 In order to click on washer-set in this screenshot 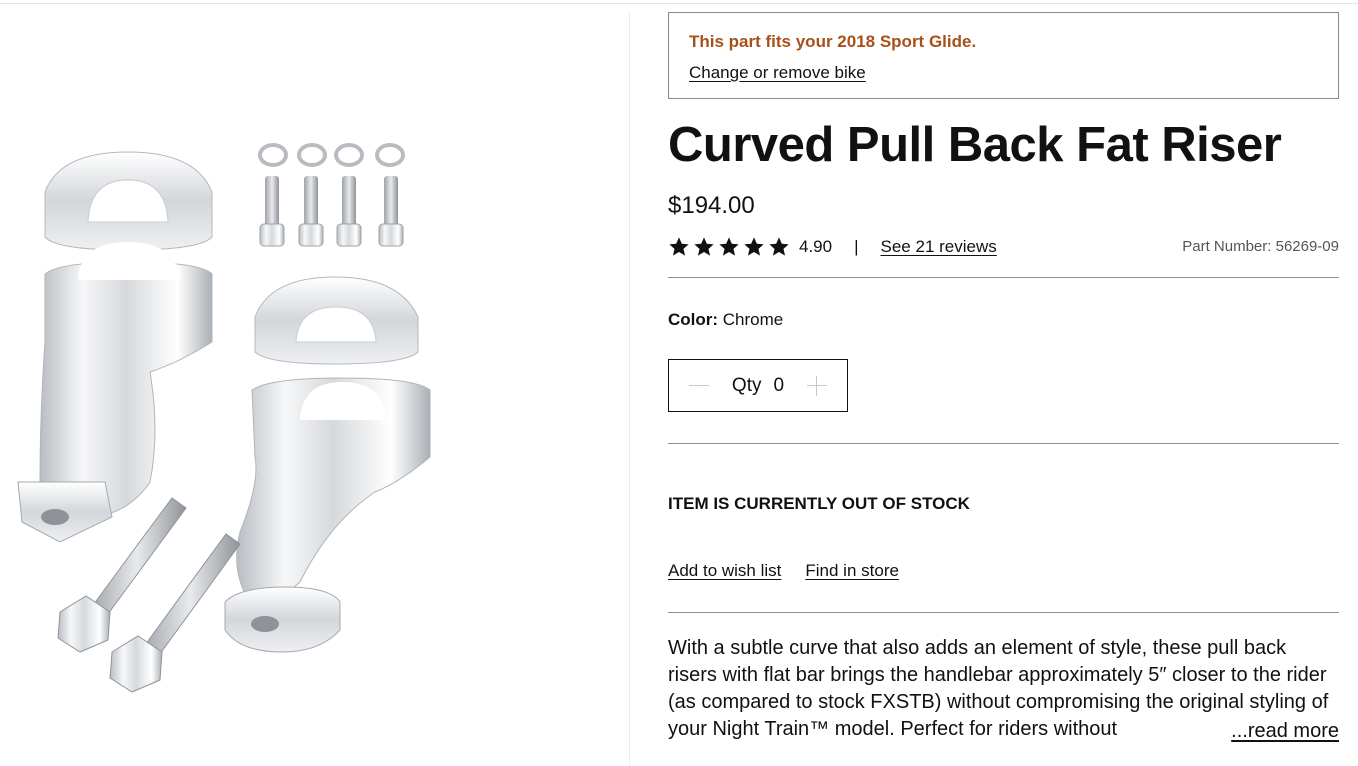, I will do `click(331, 155)`.